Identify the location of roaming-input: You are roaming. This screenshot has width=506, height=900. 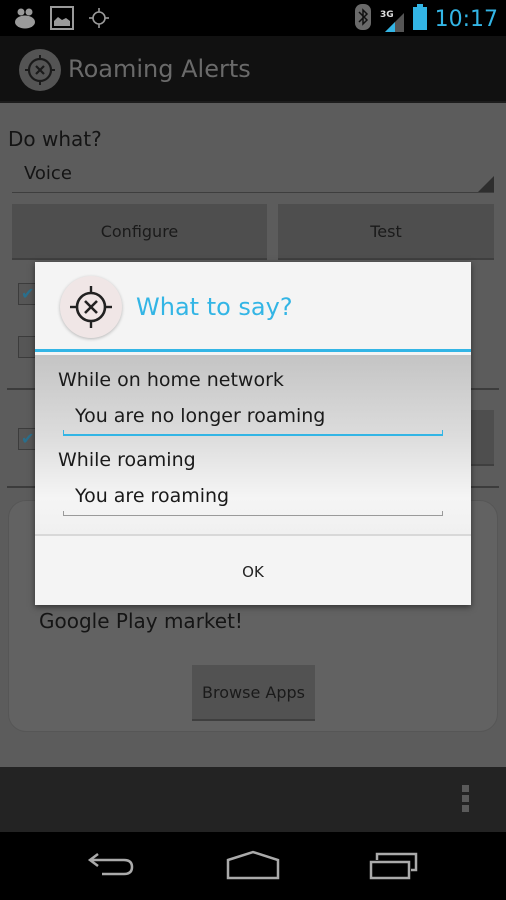
(253, 499).